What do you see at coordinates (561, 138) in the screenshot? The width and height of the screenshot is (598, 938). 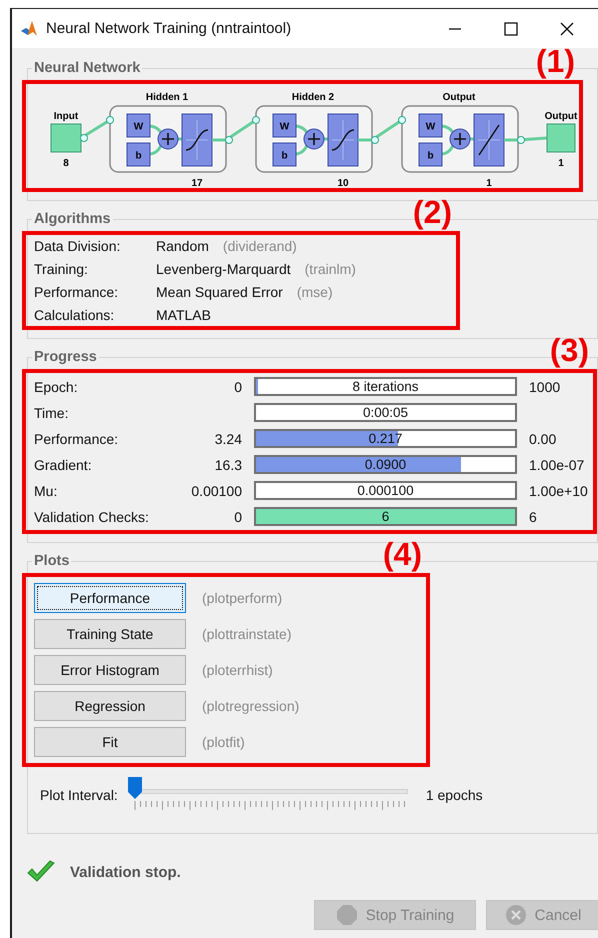 I see `output-block` at bounding box center [561, 138].